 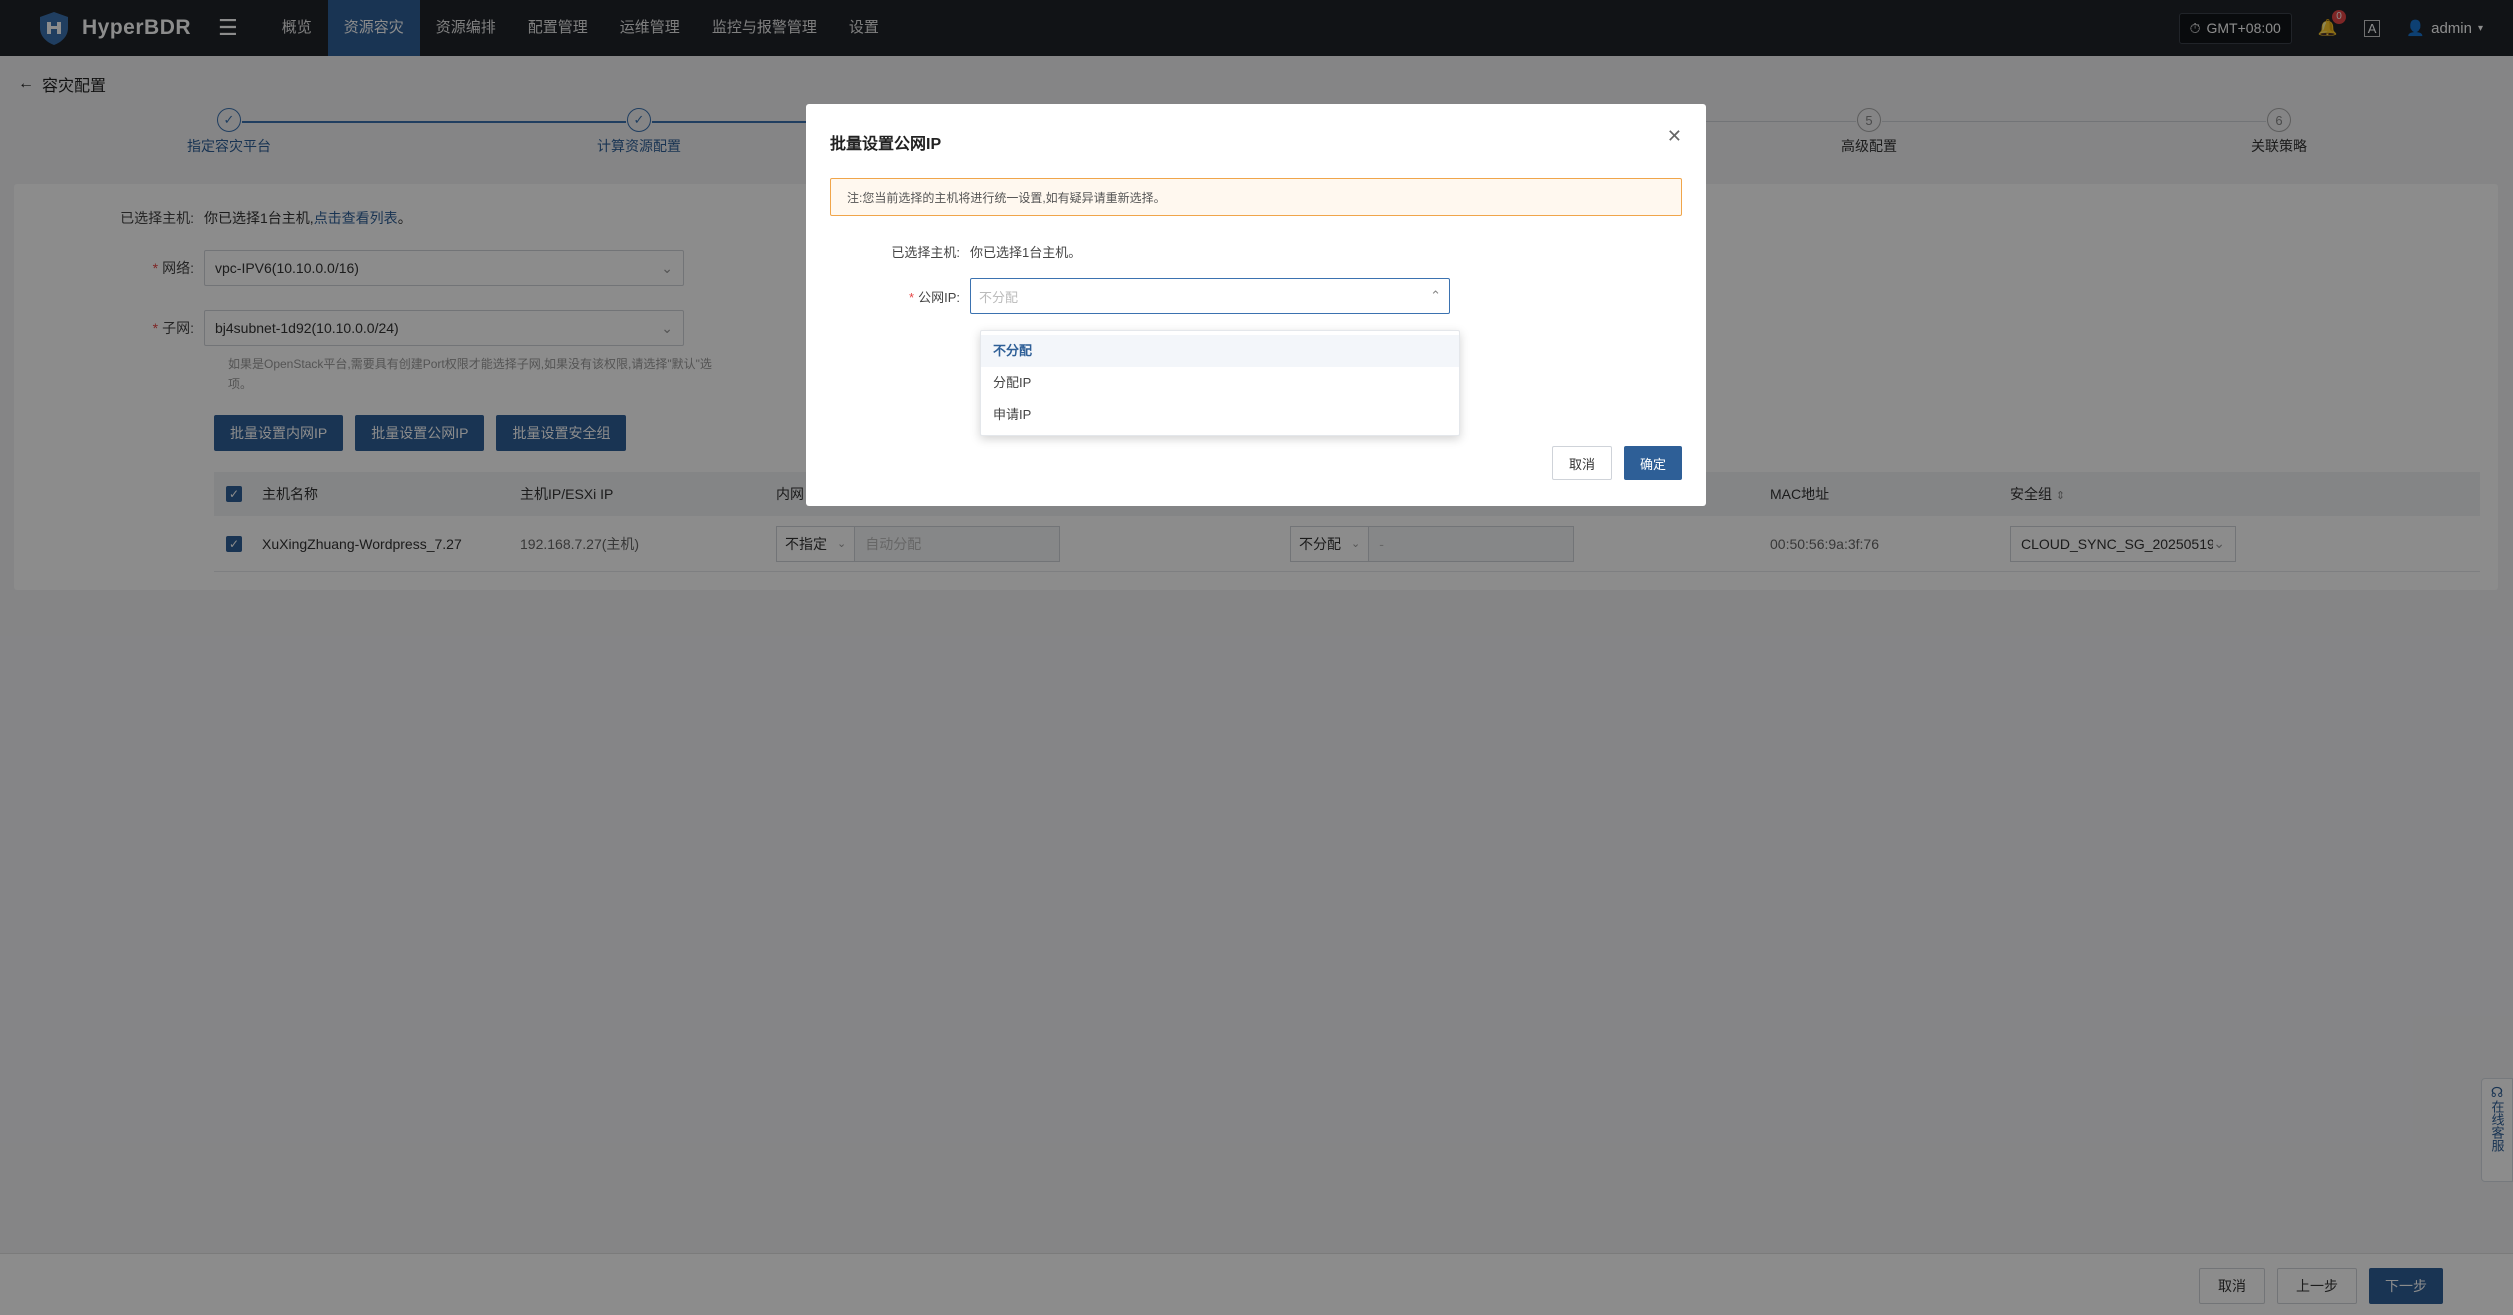 I want to click on public-ip-select: 不分配 ⌃, so click(x=1210, y=296).